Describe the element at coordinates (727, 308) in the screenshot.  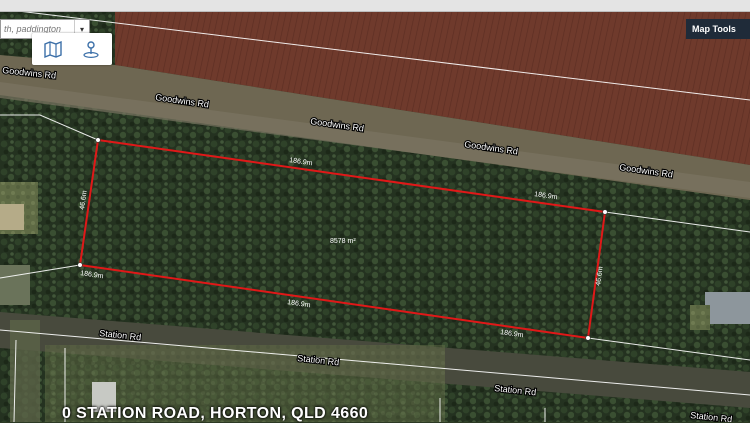
I see `house-roof-right` at that location.